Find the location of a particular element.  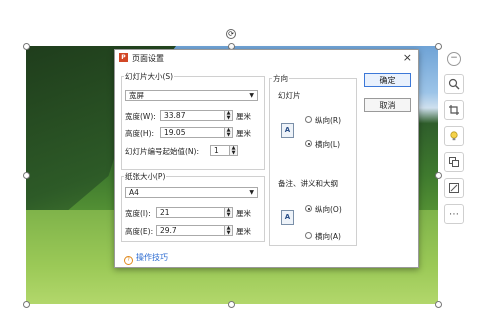

dialog-titlebar: P 页面设置 × is located at coordinates (266, 58).